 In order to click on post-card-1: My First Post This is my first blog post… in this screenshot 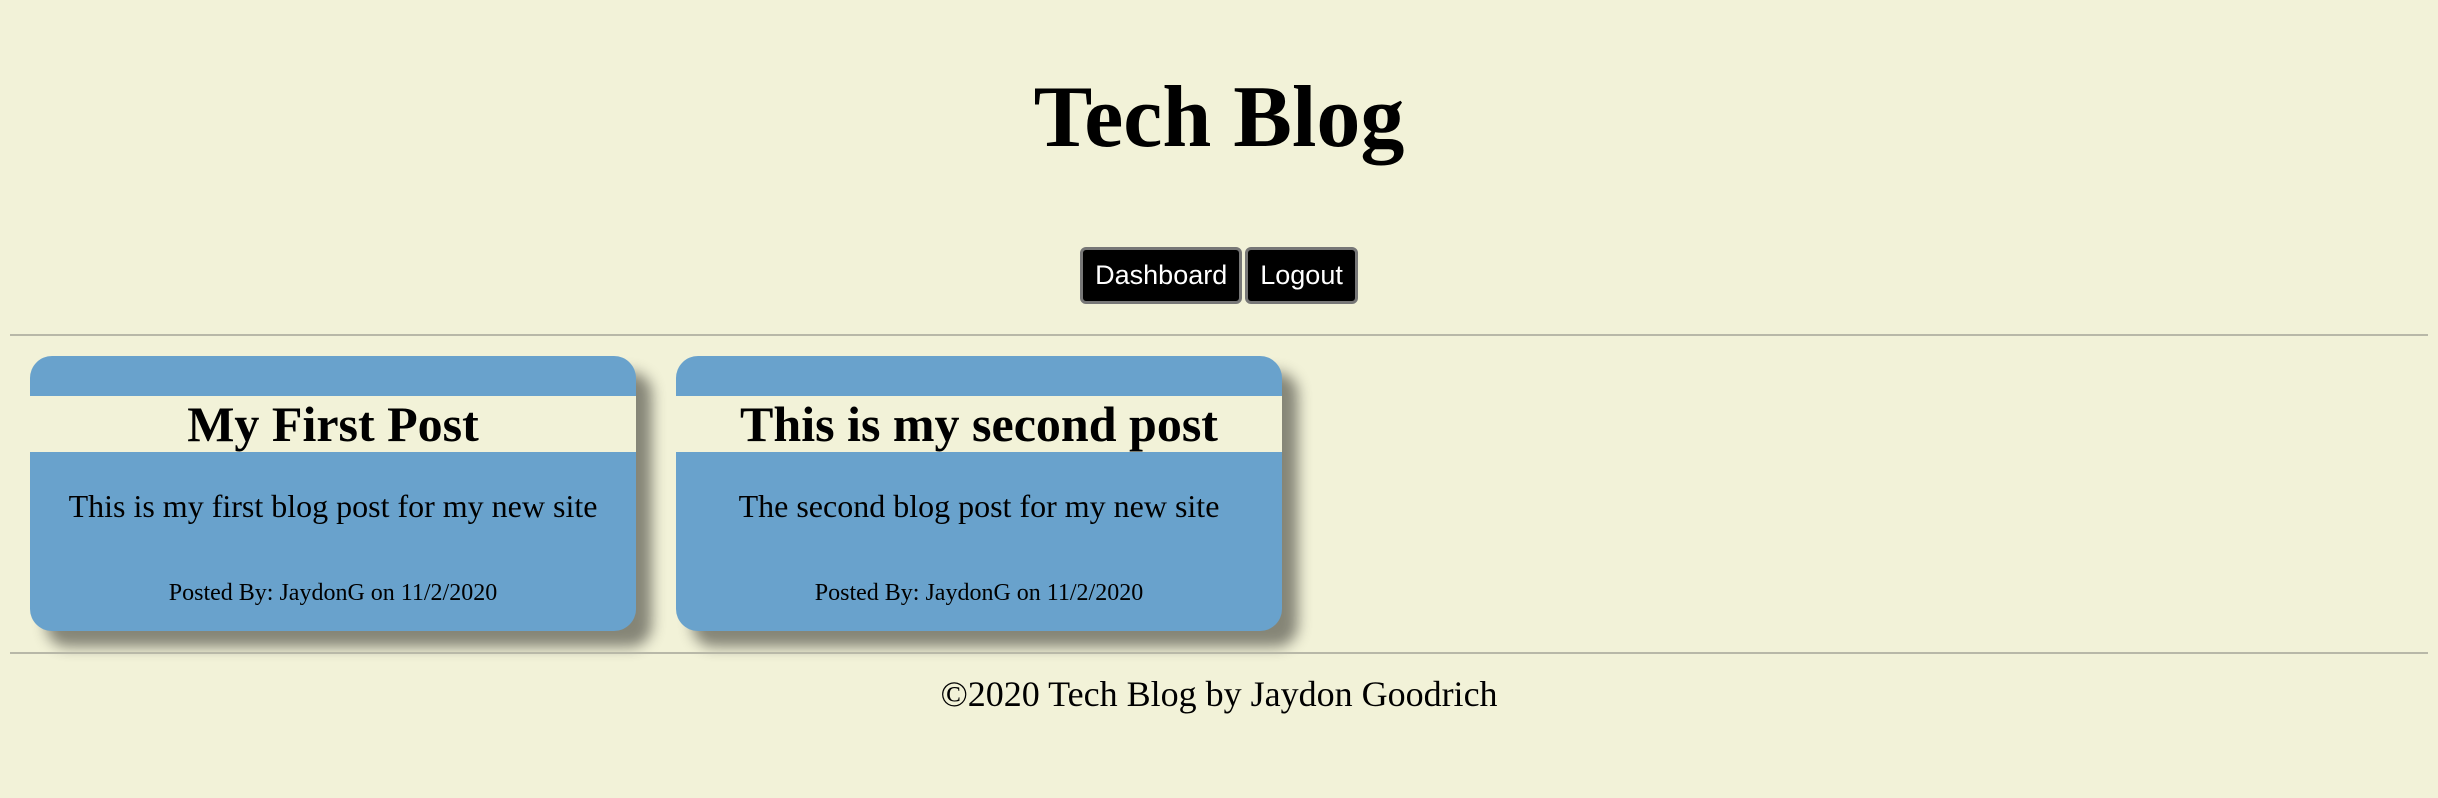, I will do `click(333, 493)`.